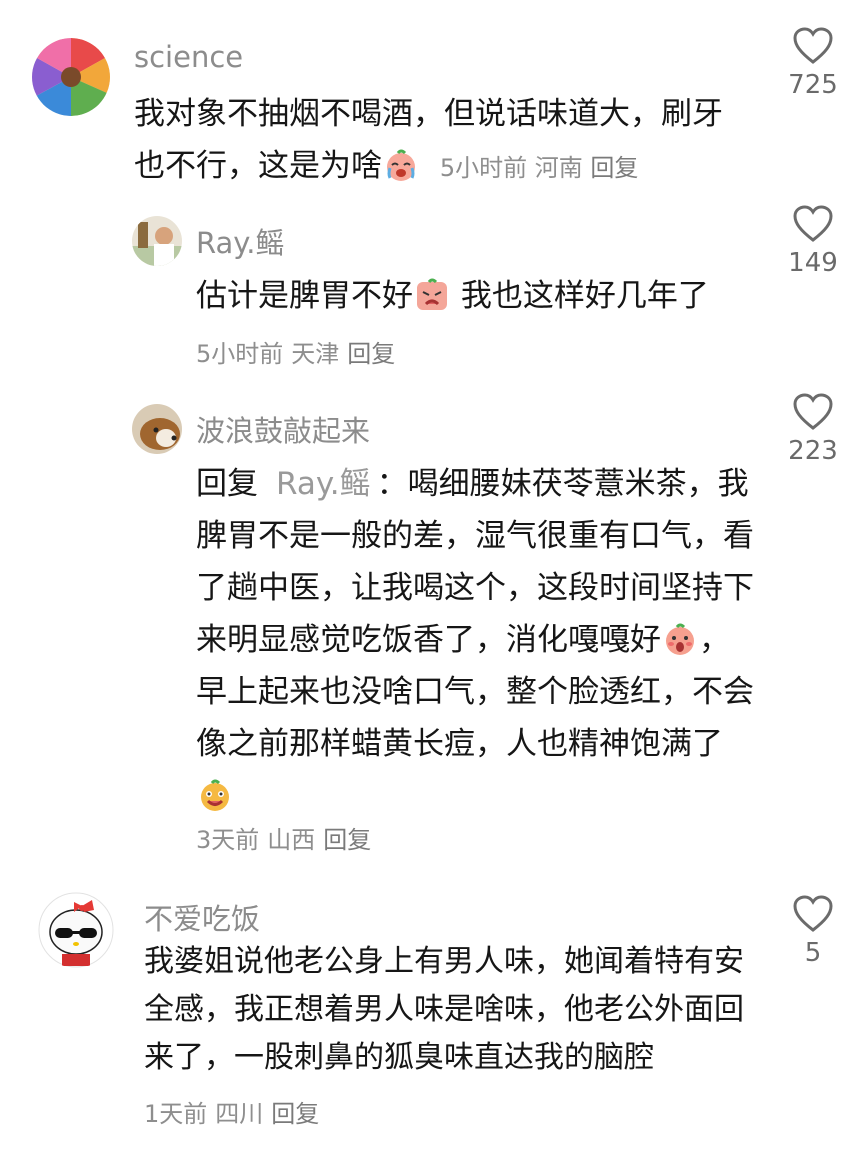 The height and width of the screenshot is (1162, 868). I want to click on location: 四川, so click(239, 1114).